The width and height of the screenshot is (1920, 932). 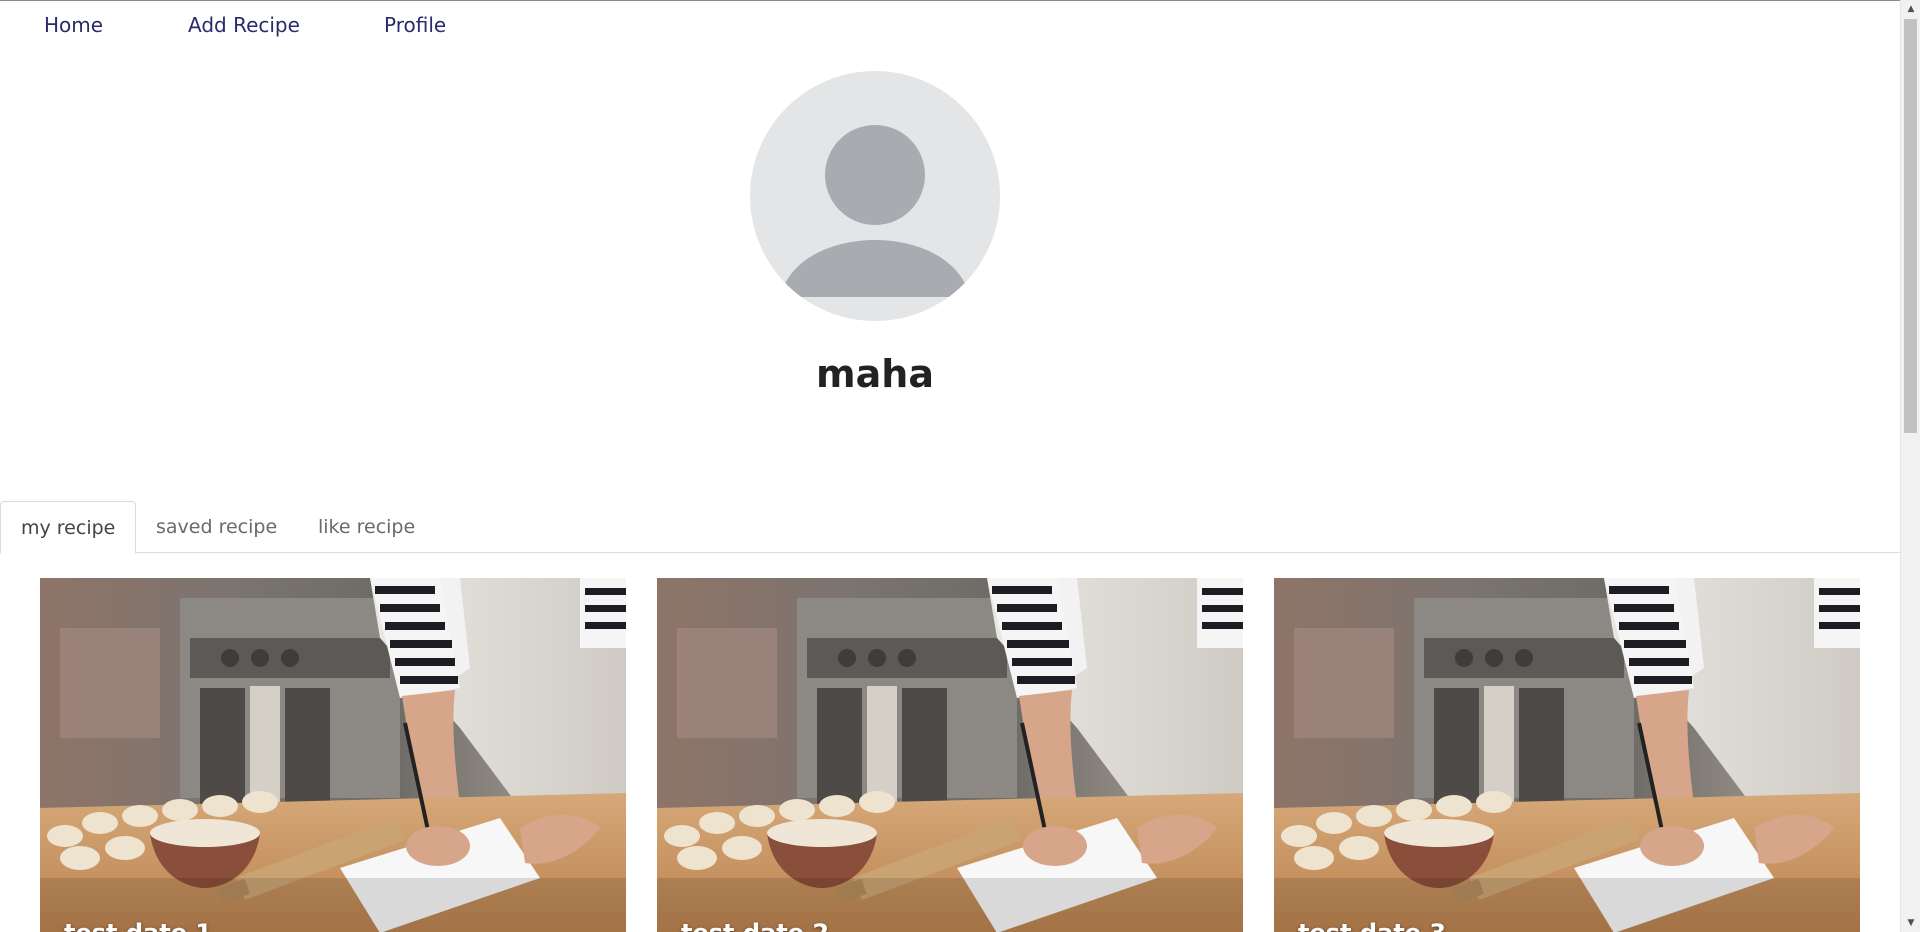 I want to click on recipe-card-title: test date 3, so click(x=1372, y=925).